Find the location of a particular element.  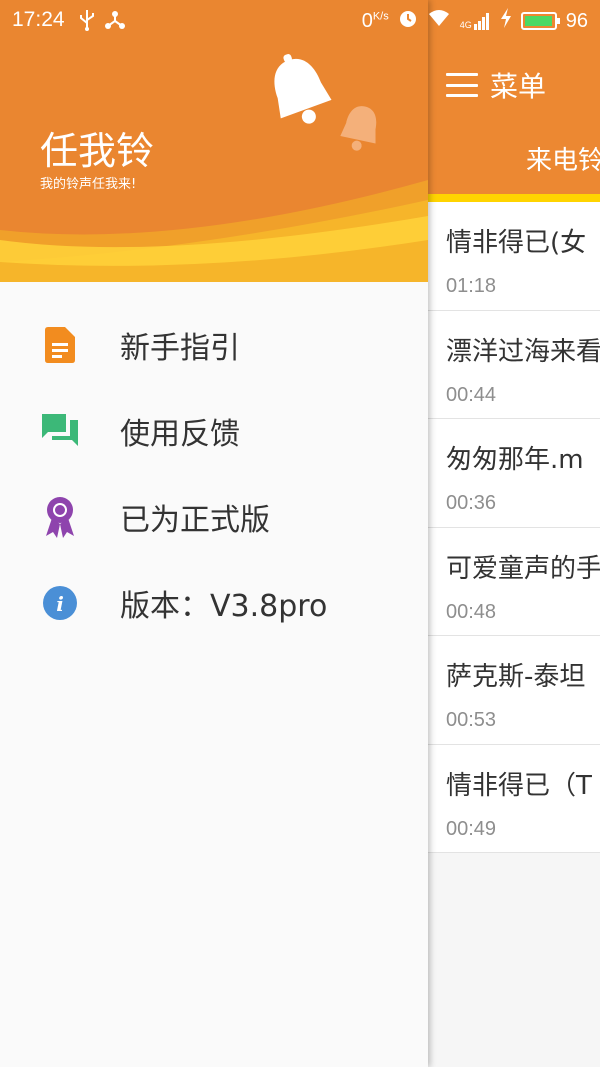

song-duration: 00:36 is located at coordinates (471, 503).